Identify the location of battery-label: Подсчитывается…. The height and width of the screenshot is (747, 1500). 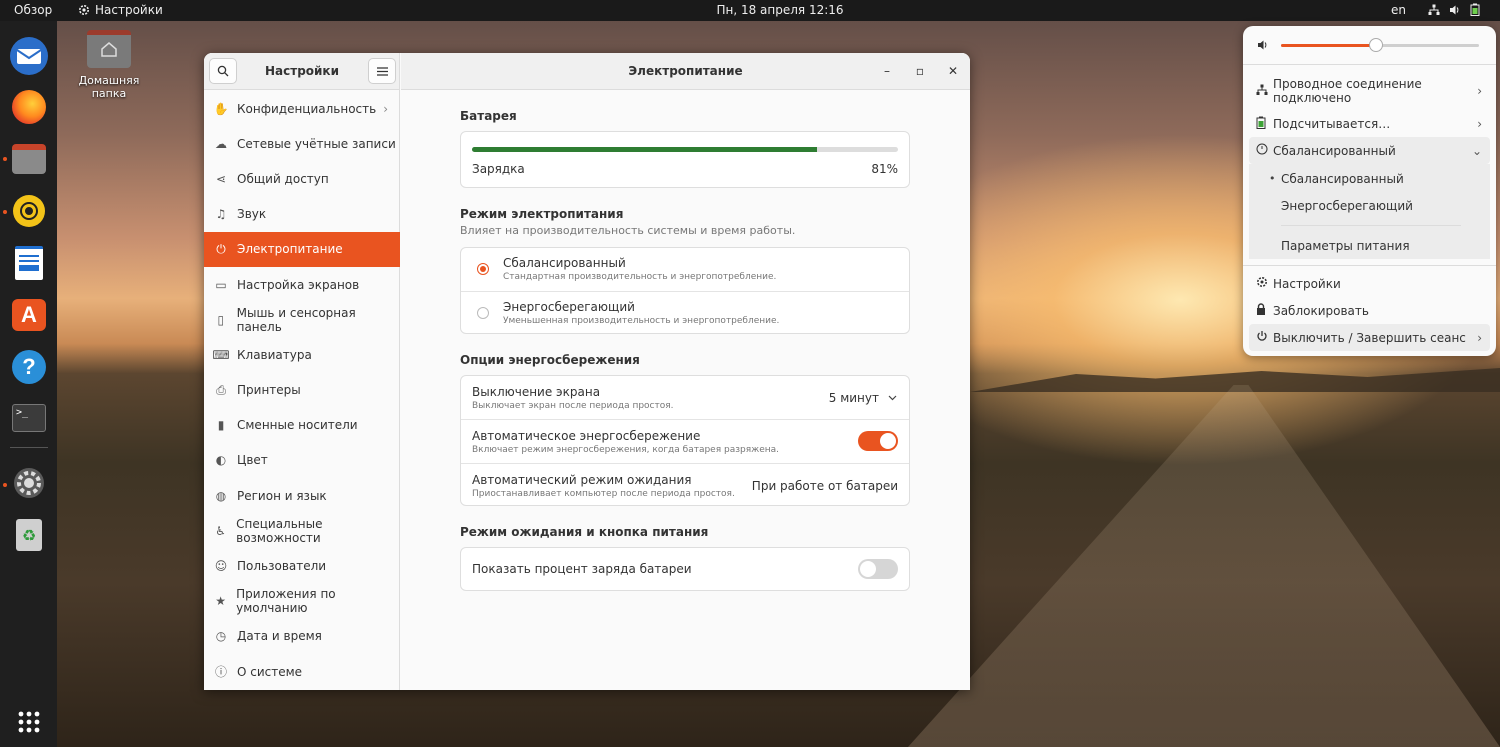
(1332, 123).